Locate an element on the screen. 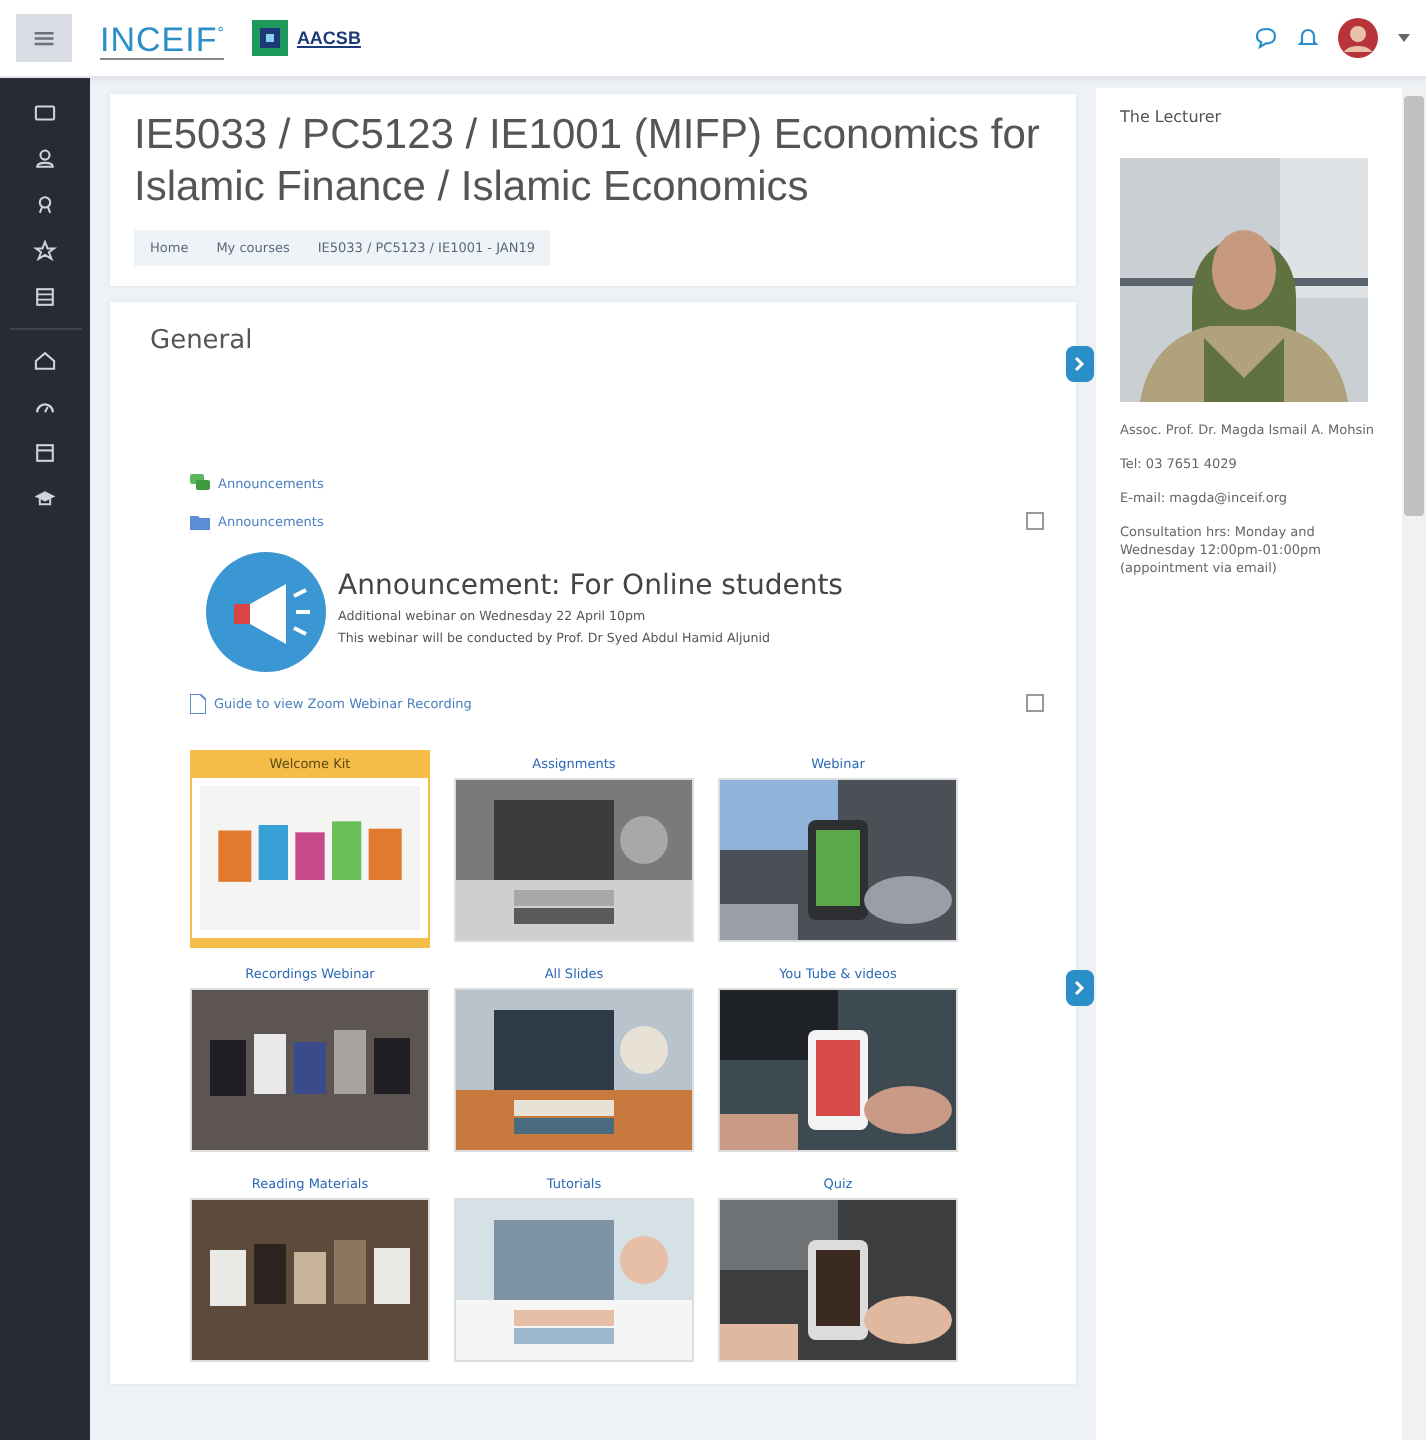  calendar-icon is located at coordinates (45, 453).